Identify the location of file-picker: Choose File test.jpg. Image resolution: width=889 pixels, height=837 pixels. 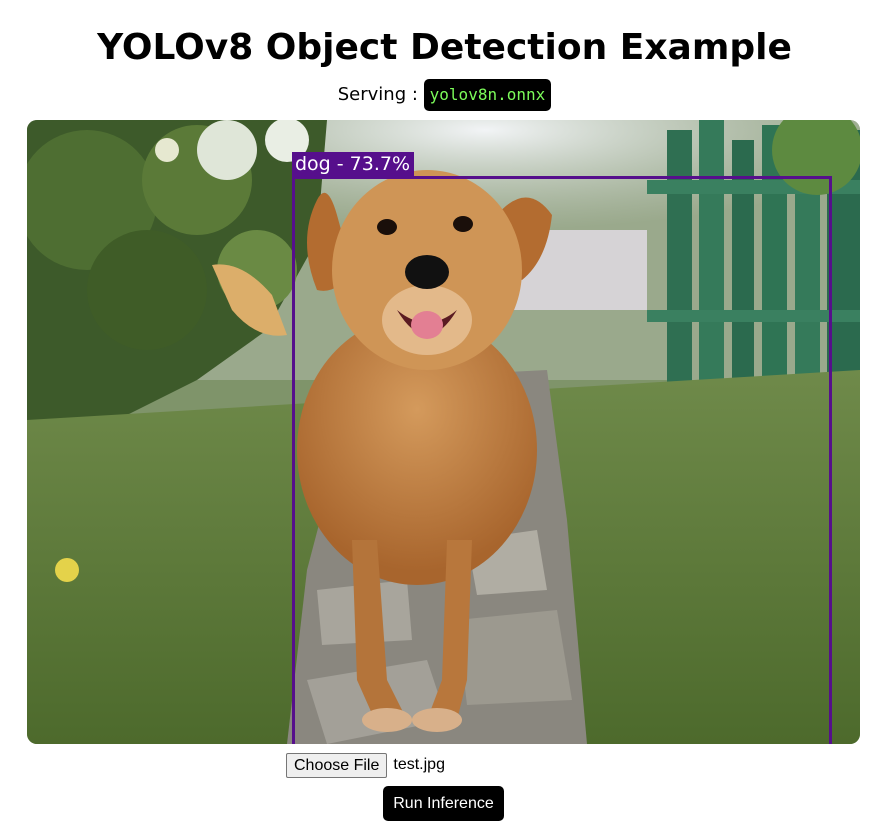
(365, 765).